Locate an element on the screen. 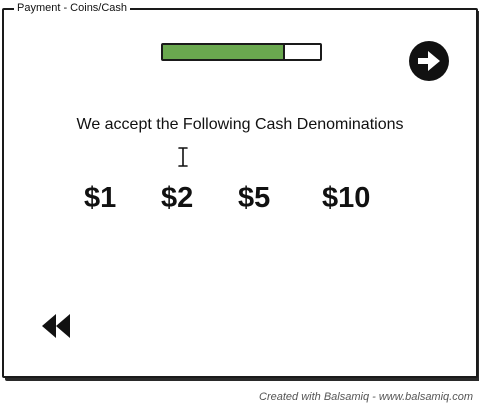 The image size is (479, 408). denomination-5-dollar: $5 is located at coordinates (254, 198).